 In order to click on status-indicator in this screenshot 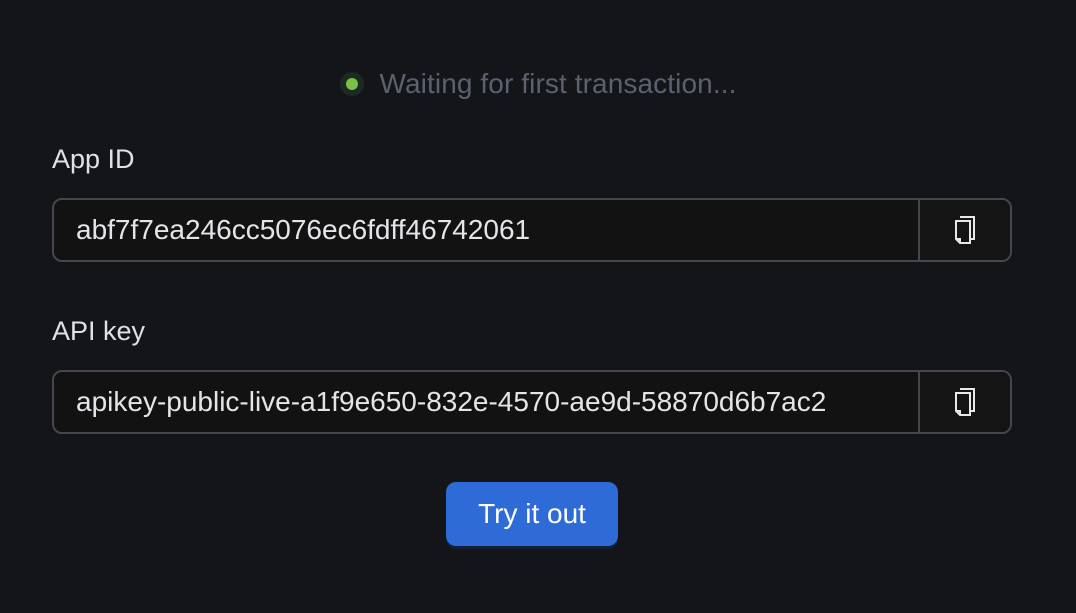, I will do `click(351, 84)`.